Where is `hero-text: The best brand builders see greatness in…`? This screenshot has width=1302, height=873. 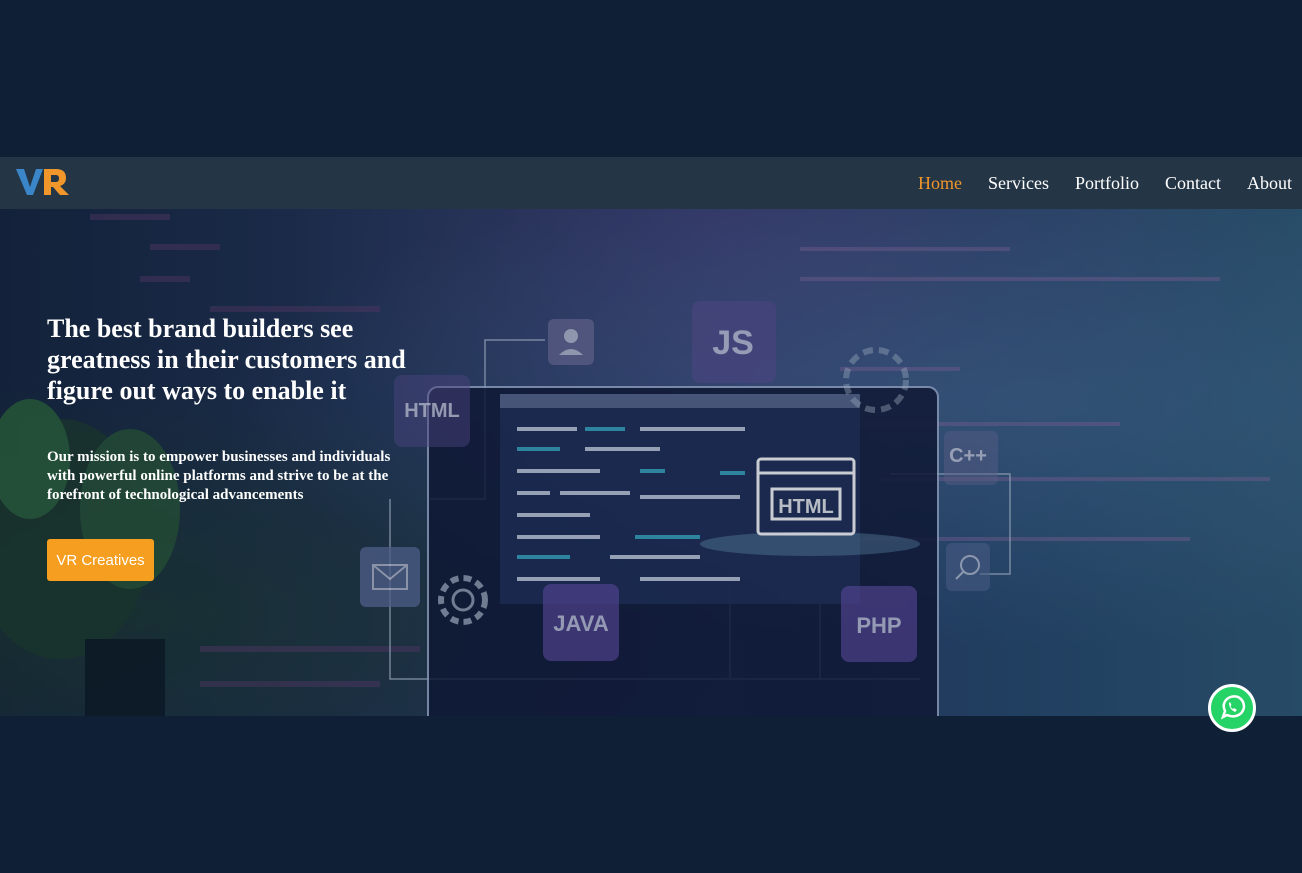 hero-text: The best brand builders see greatness in… is located at coordinates (237, 409).